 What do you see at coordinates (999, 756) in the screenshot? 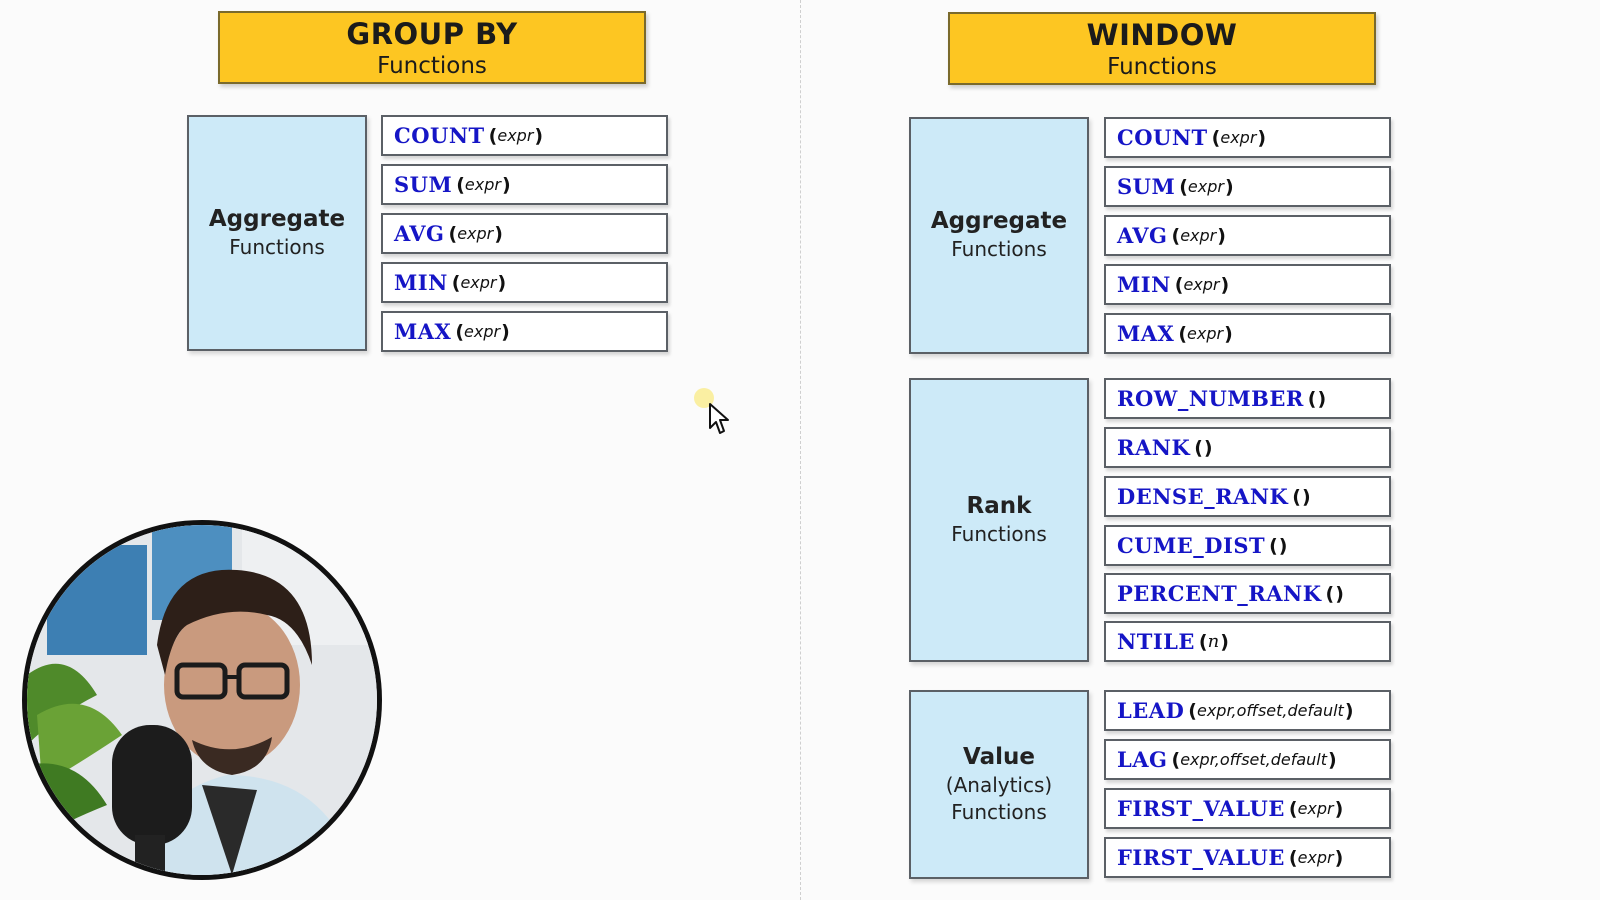
I see `category-title: Value` at bounding box center [999, 756].